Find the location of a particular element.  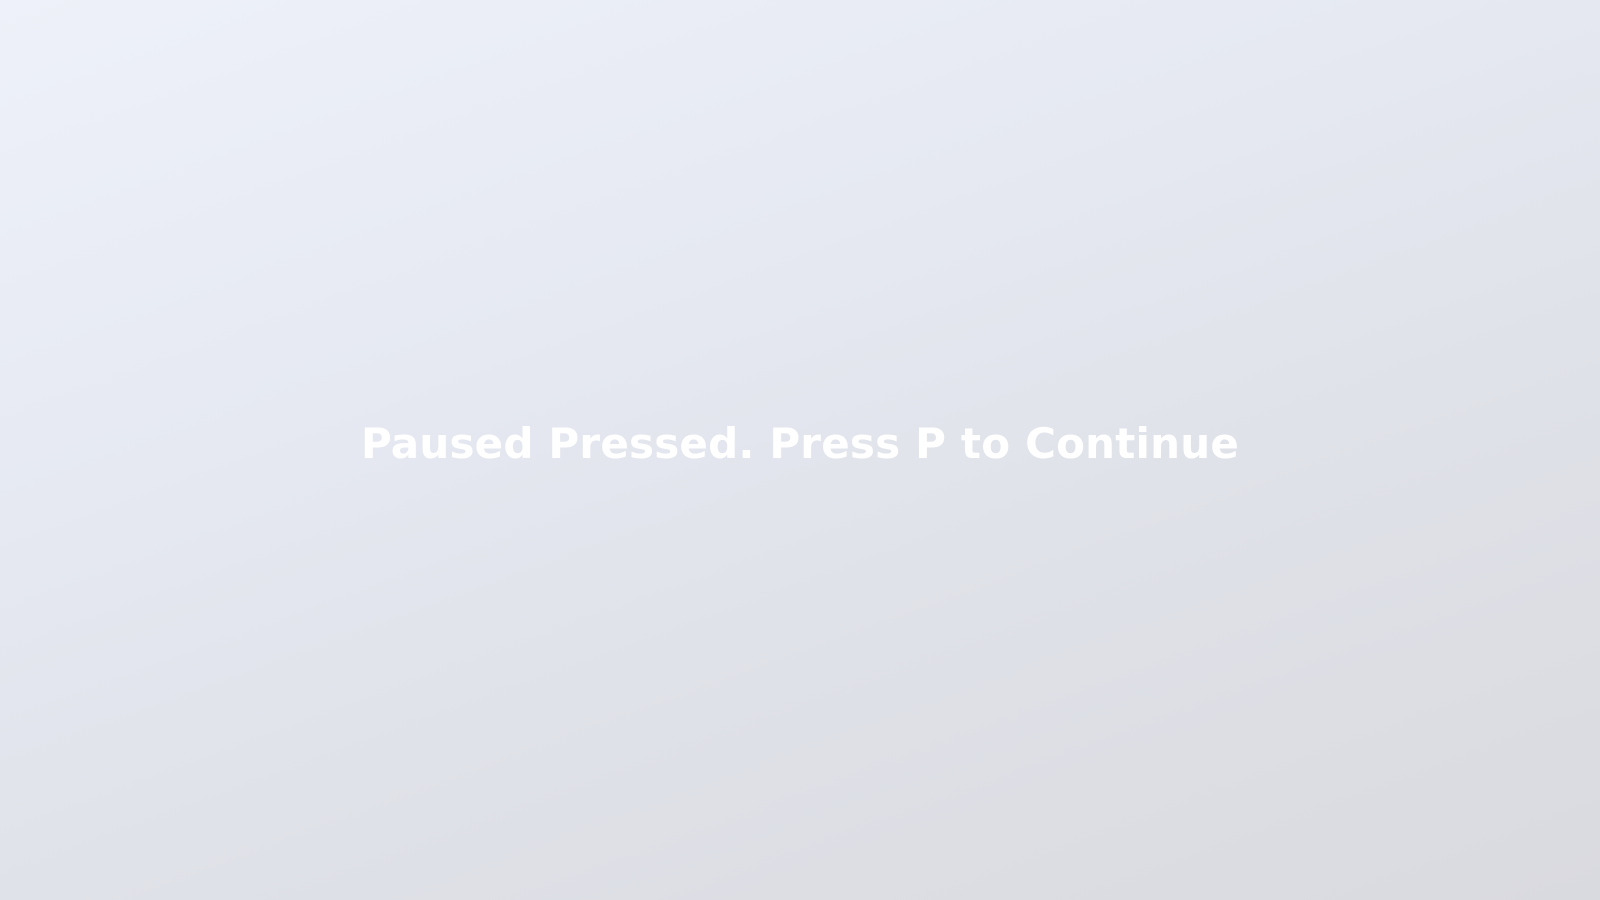

pause-message: Paused Pressed. Press P to Continue is located at coordinates (800, 443).